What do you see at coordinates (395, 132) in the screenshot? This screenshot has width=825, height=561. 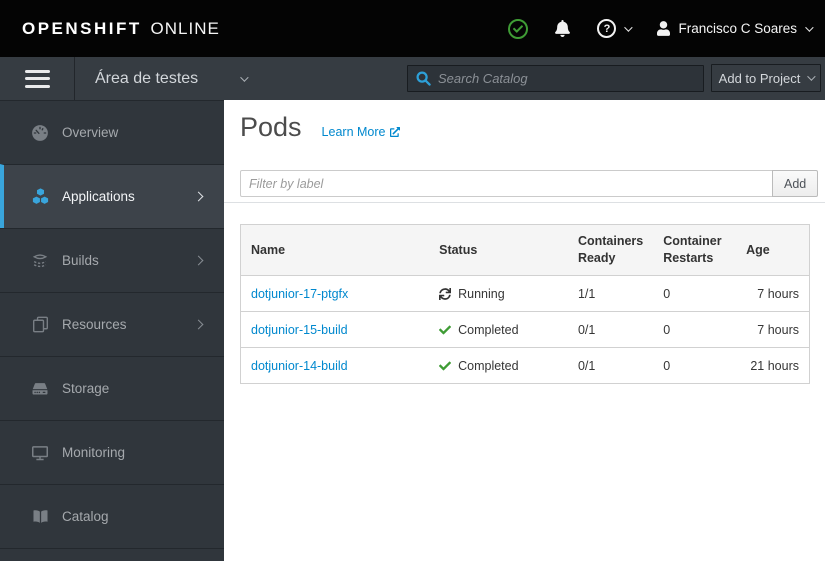 I see `external-link-icon` at bounding box center [395, 132].